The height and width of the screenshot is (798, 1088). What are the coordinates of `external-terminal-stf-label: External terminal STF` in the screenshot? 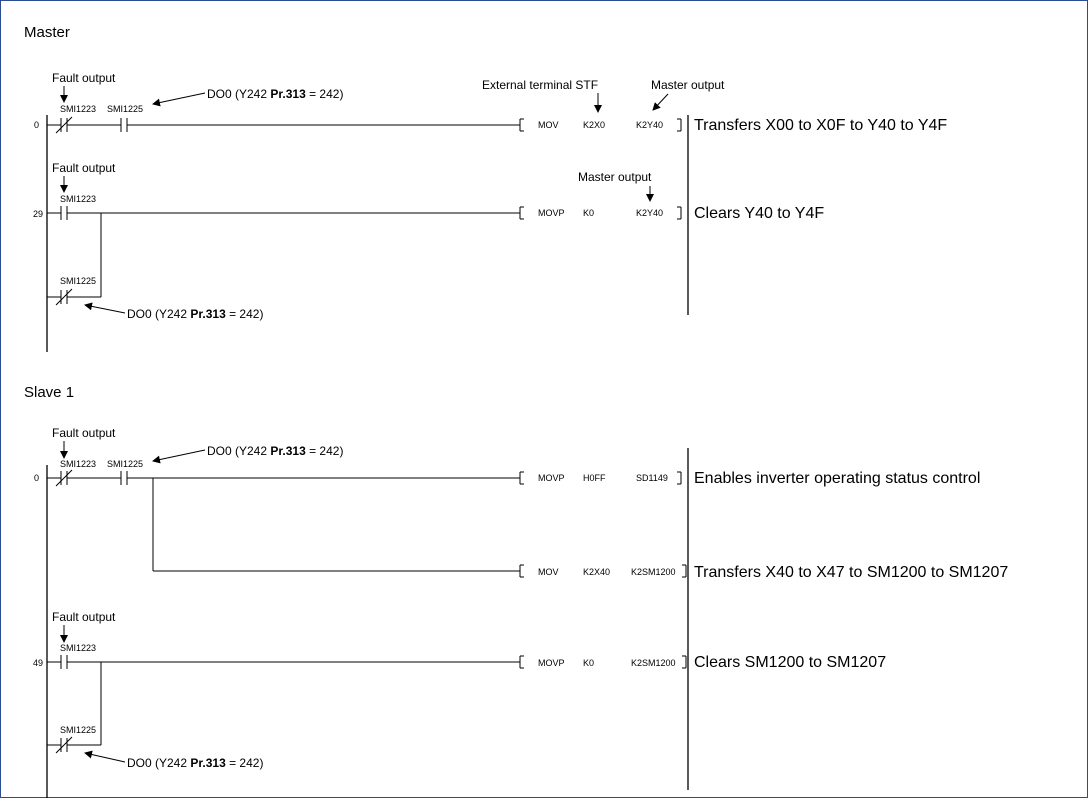 It's located at (540, 85).